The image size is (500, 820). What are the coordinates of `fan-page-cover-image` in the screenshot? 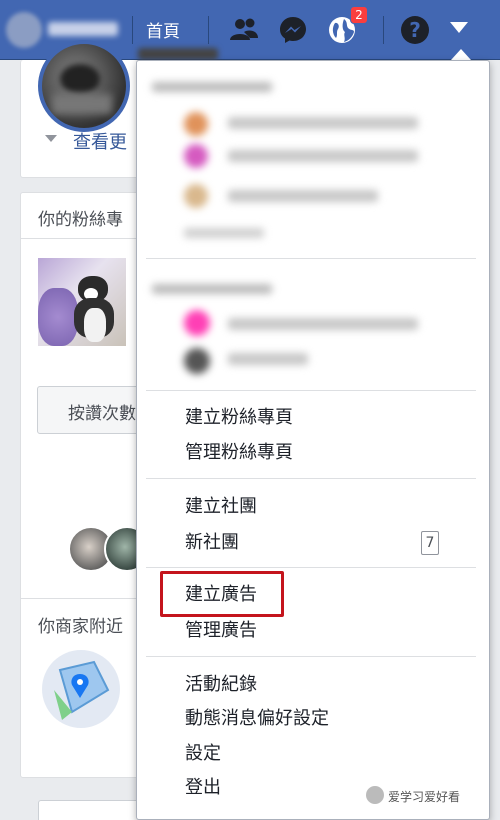 It's located at (82, 302).